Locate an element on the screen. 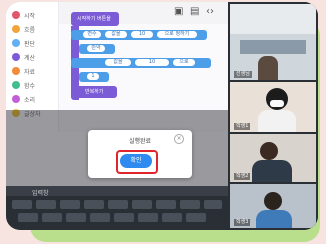  input-keyboard-area: 입력창 is located at coordinates (117, 208).